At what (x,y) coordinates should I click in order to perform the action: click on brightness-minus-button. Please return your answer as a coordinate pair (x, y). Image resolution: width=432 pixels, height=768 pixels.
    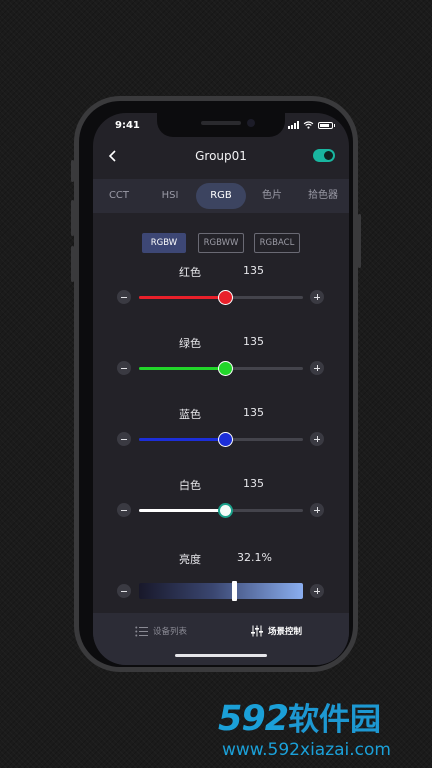
    Looking at the image, I should click on (124, 591).